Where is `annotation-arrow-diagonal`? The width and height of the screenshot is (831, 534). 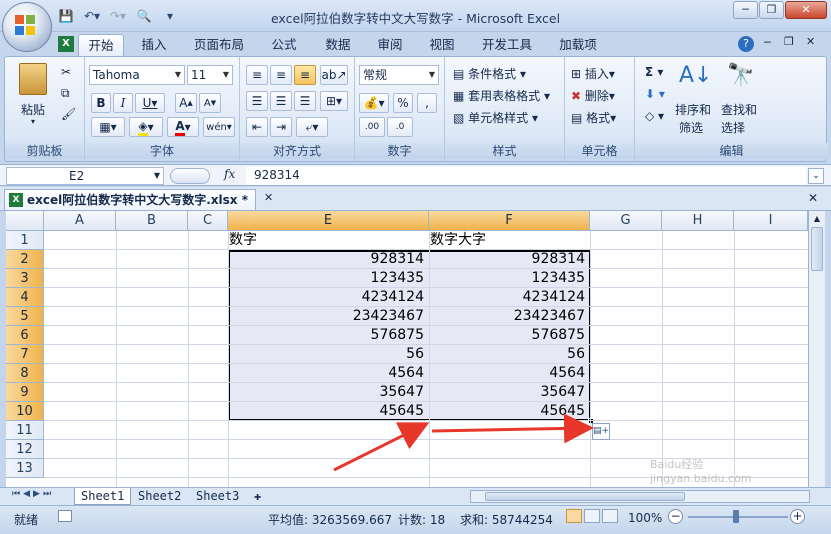
annotation-arrow-diagonal is located at coordinates (381, 447).